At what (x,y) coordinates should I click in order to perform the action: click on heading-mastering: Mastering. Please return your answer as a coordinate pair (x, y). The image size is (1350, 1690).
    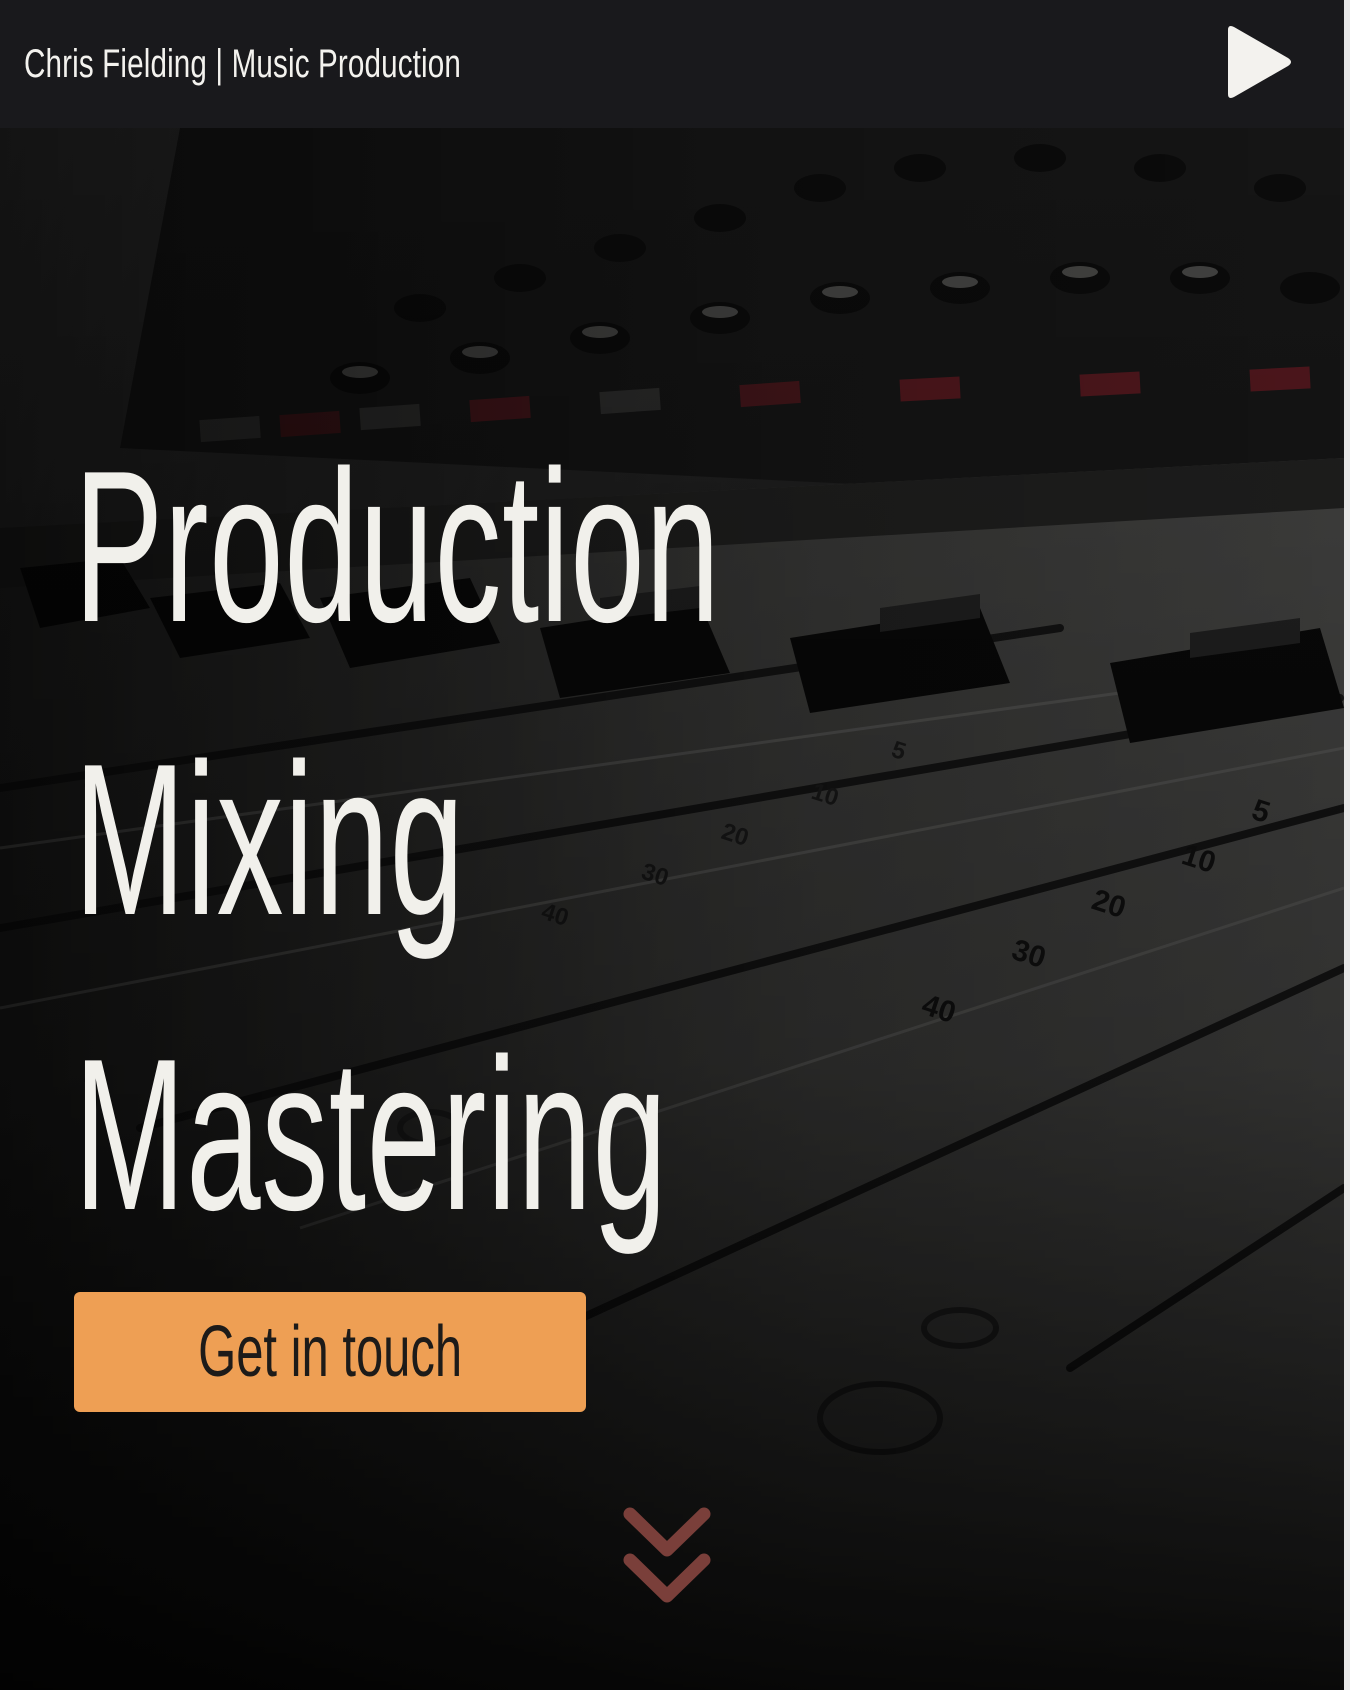
    Looking at the image, I should click on (371, 1134).